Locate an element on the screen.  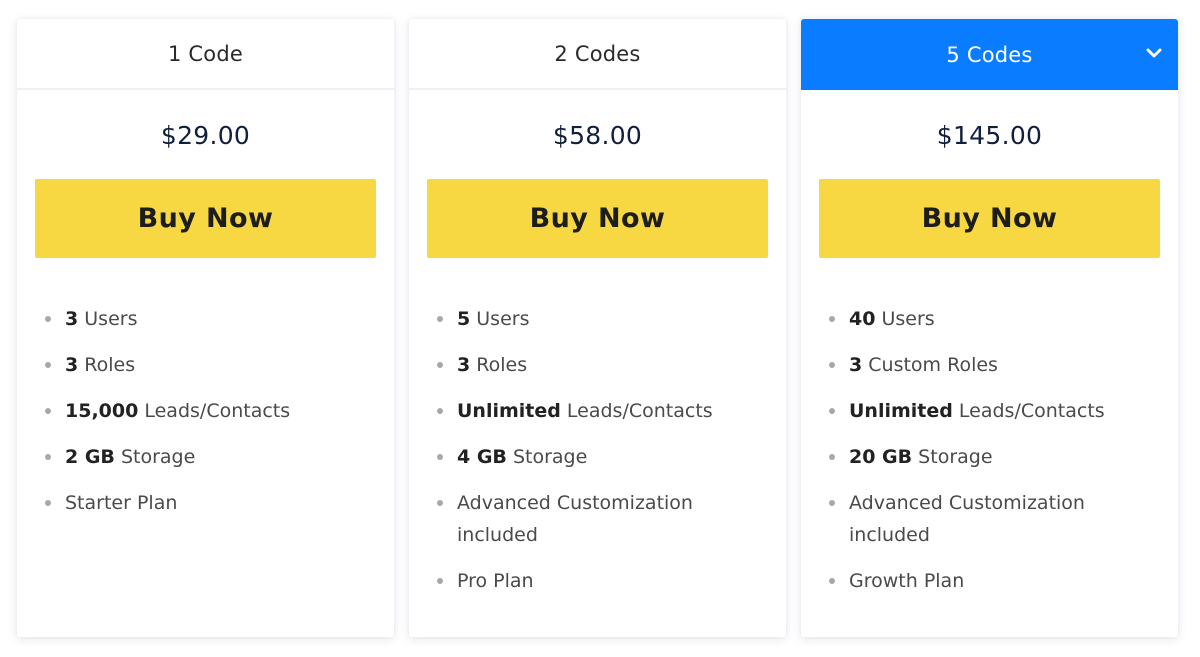
feature-item: 5 Users is located at coordinates (597, 319).